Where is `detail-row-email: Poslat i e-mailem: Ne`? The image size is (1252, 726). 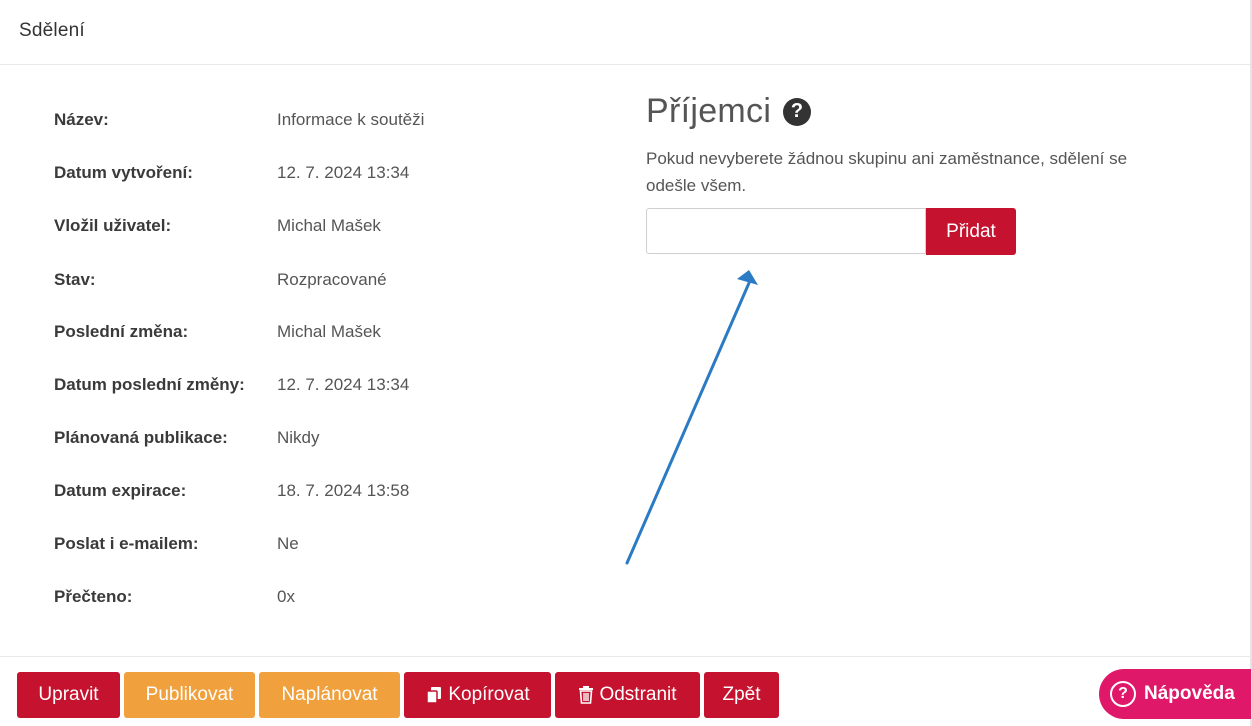 detail-row-email: Poslat i e-mailem: Ne is located at coordinates (324, 544).